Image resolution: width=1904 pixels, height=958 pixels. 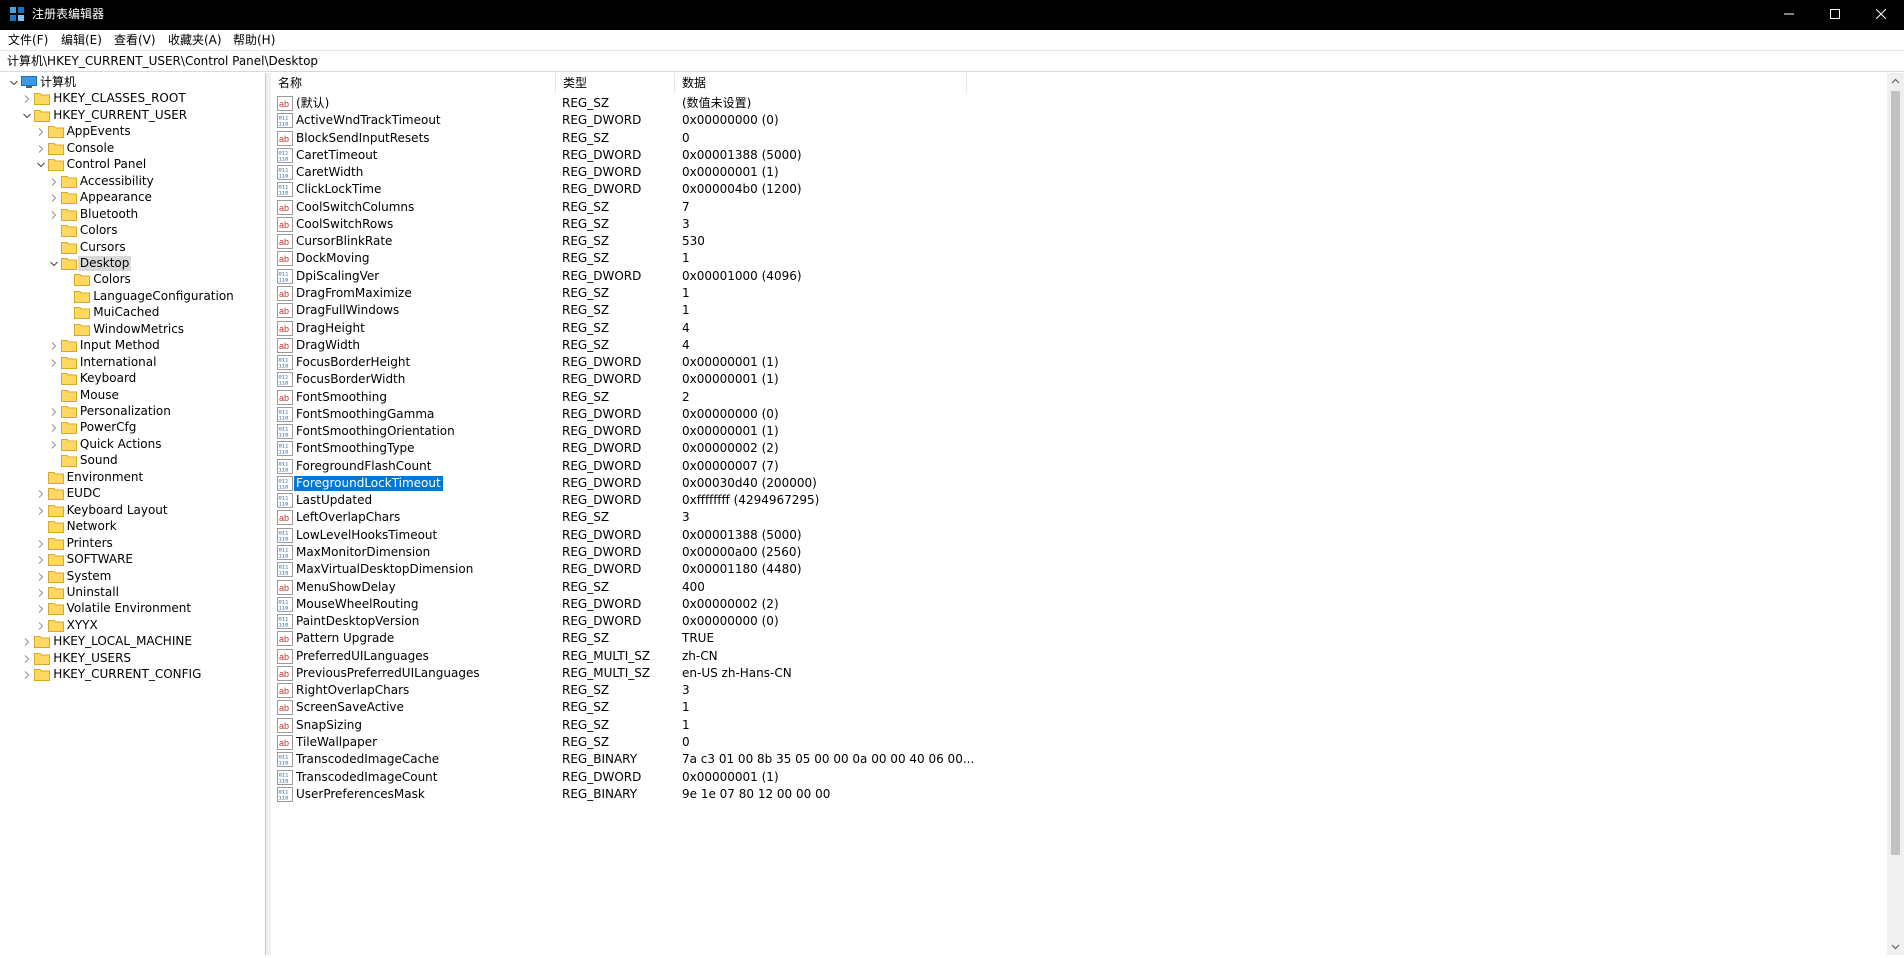 I want to click on value-data: 530, so click(x=693, y=241).